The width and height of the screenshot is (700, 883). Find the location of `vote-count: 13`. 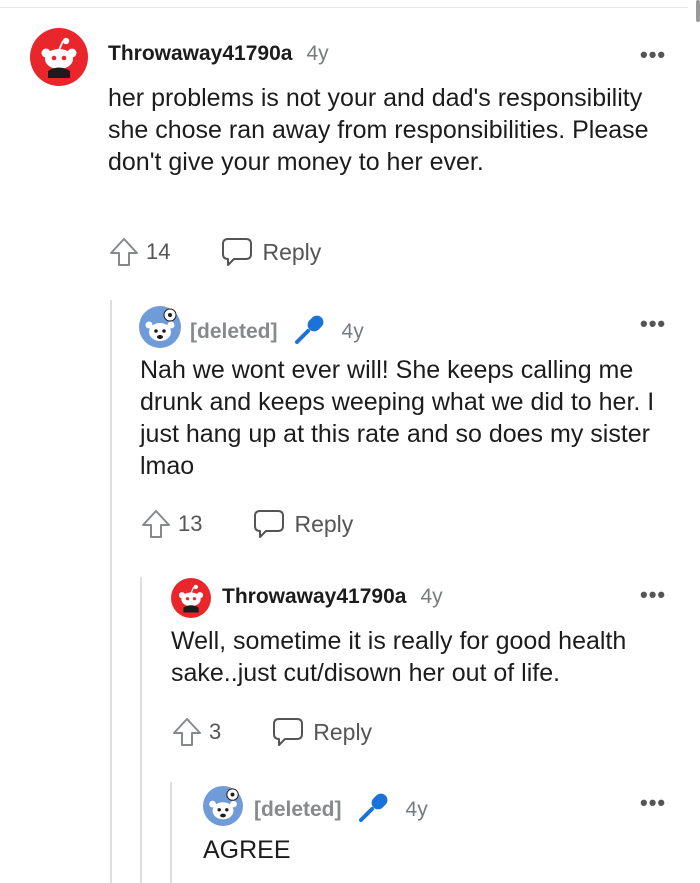

vote-count: 13 is located at coordinates (190, 523).